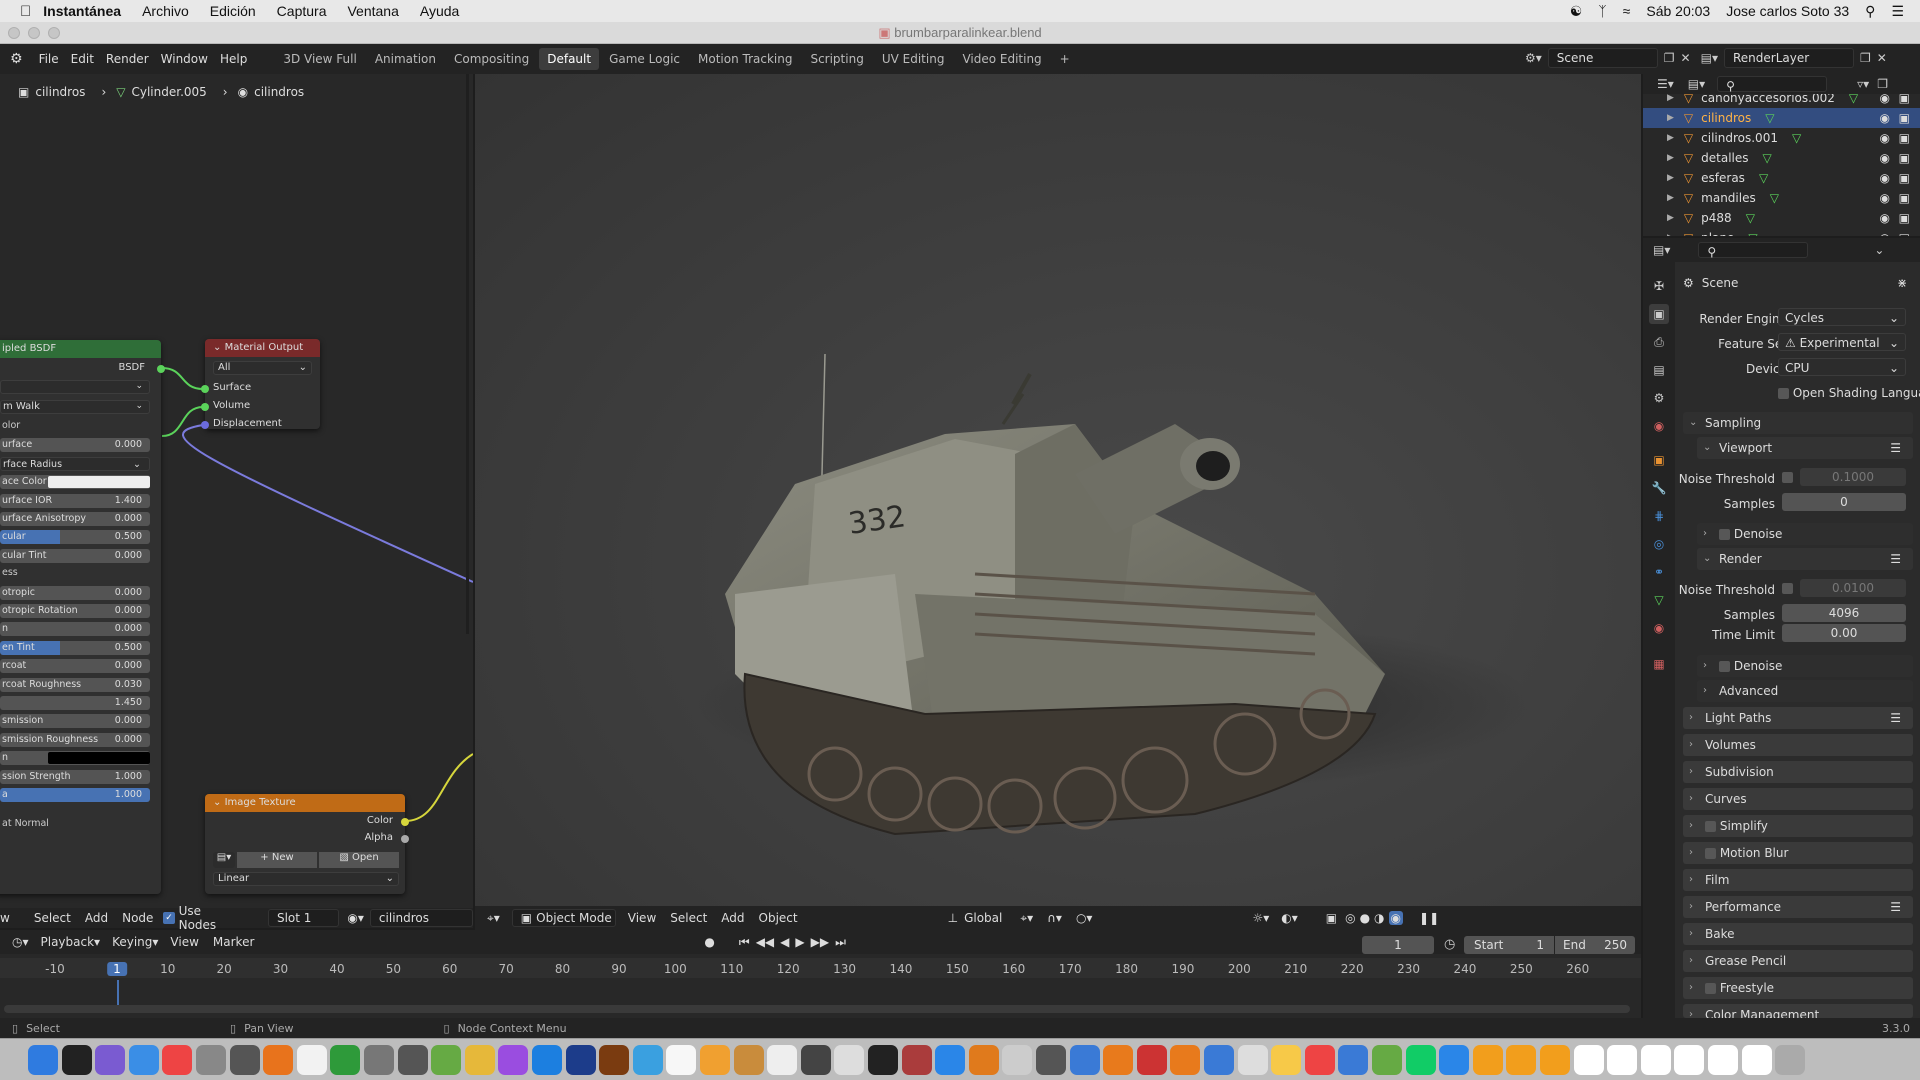 The width and height of the screenshot is (1920, 1080). Describe the element at coordinates (75, 629) in the screenshot. I see `bsdf-property-row: n 0.000` at that location.